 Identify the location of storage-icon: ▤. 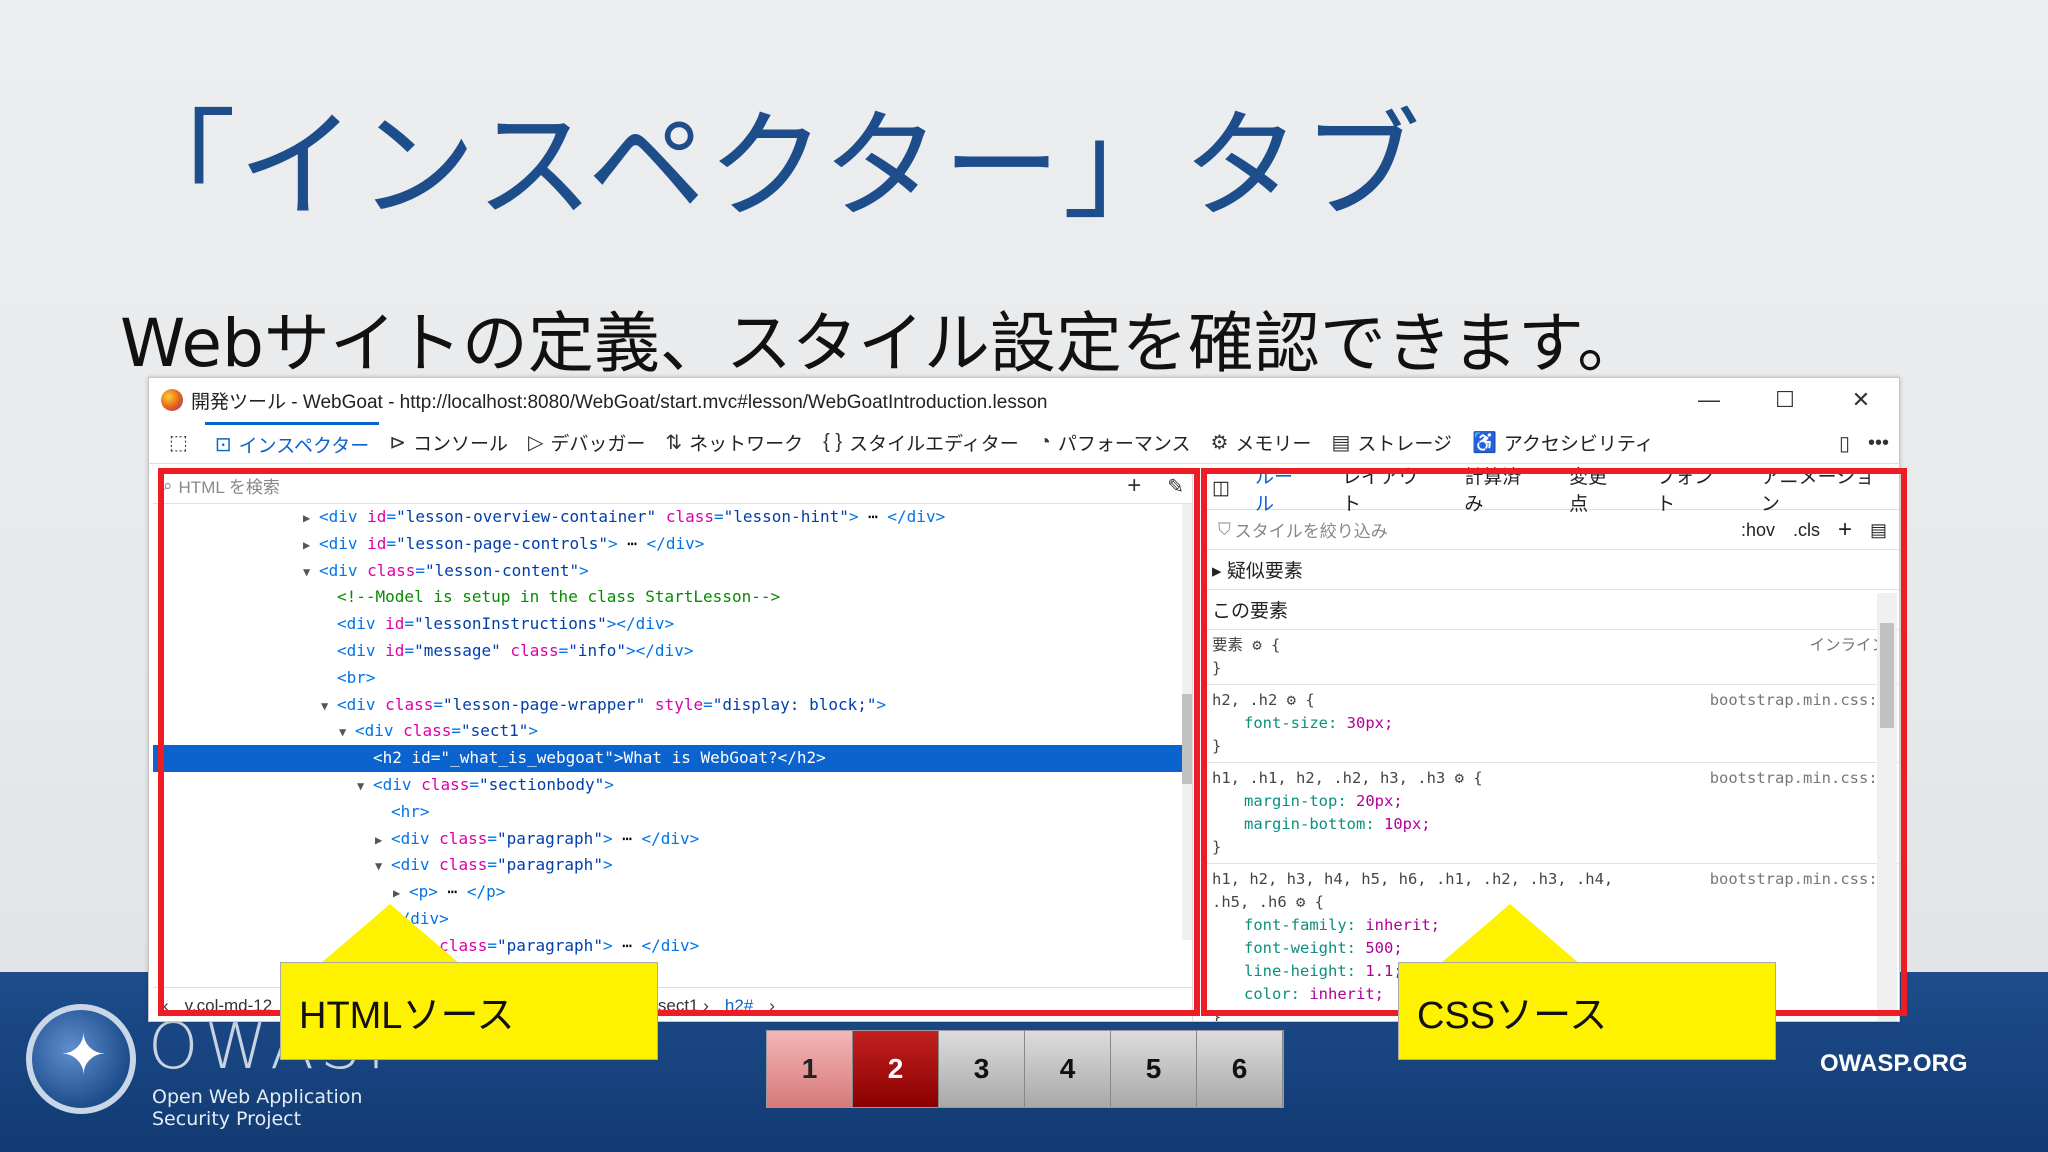
(1341, 443).